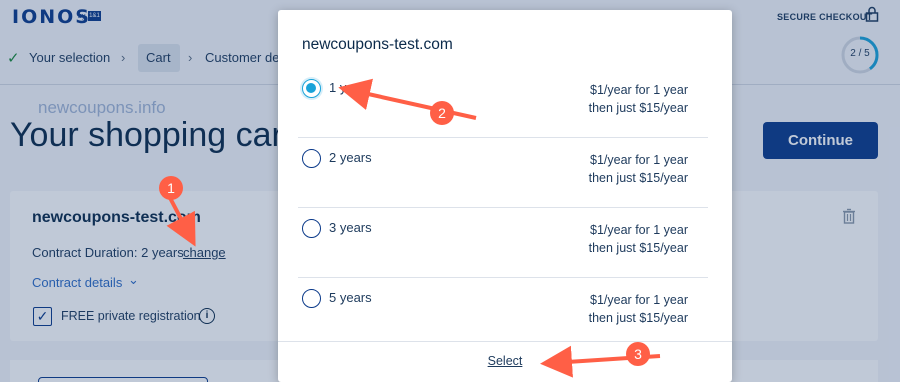 This screenshot has height=382, width=900. Describe the element at coordinates (102, 107) in the screenshot. I see `watermark: newcoupons.info` at that location.